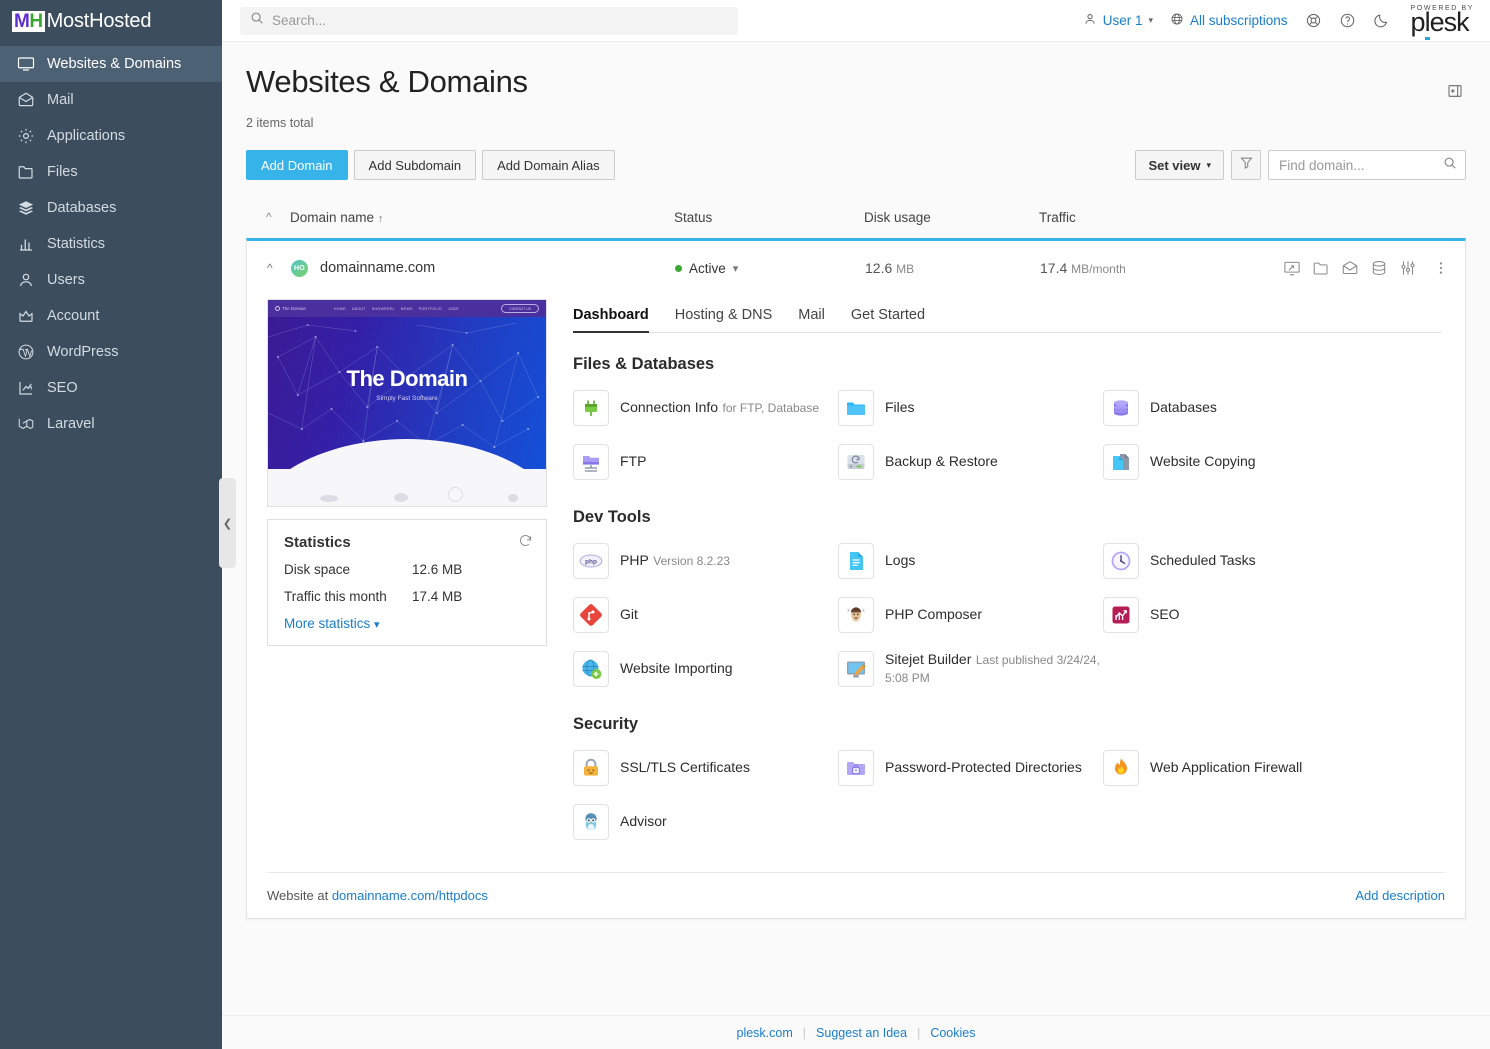 The width and height of the screenshot is (1490, 1049). I want to click on tool-logs: Logs, so click(970, 561).